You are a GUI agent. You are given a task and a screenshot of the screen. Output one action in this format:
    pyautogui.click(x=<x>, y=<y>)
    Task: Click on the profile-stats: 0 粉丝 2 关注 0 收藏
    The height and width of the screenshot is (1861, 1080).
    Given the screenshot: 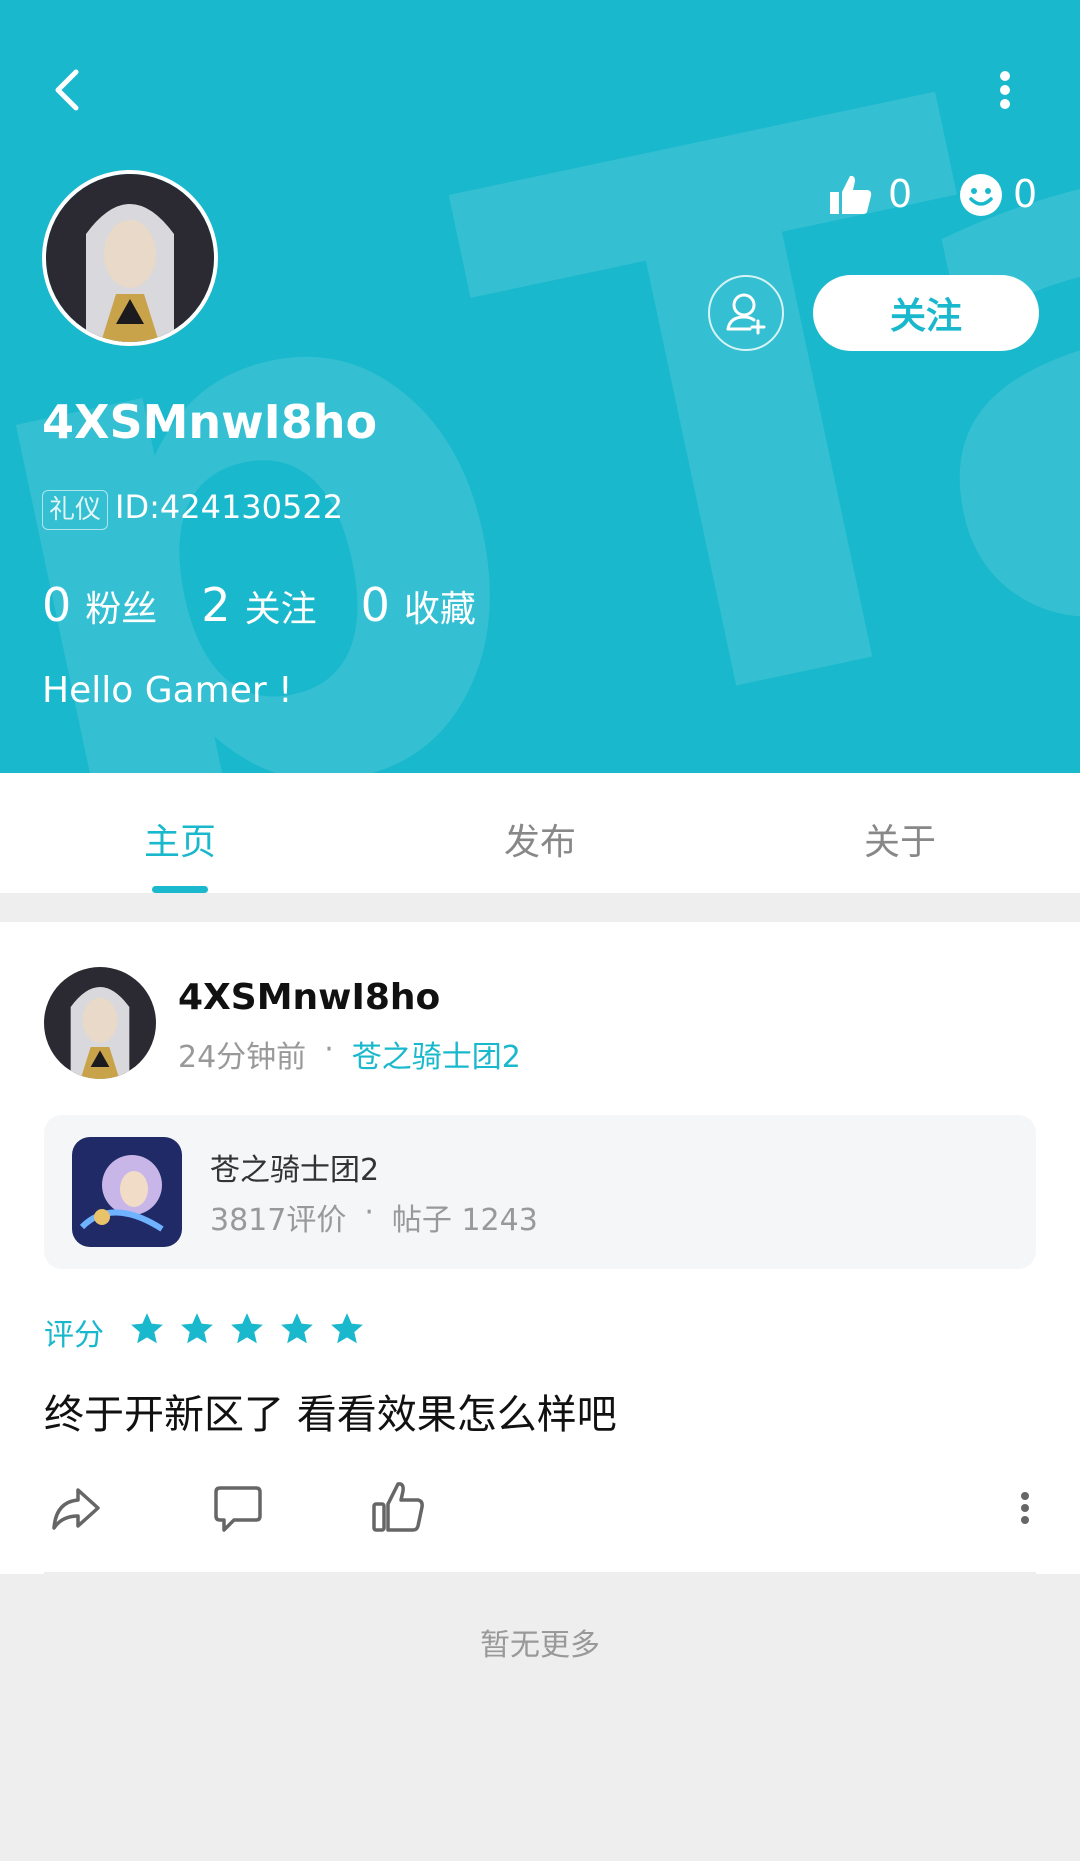 What is the action you would take?
    pyautogui.click(x=281, y=605)
    